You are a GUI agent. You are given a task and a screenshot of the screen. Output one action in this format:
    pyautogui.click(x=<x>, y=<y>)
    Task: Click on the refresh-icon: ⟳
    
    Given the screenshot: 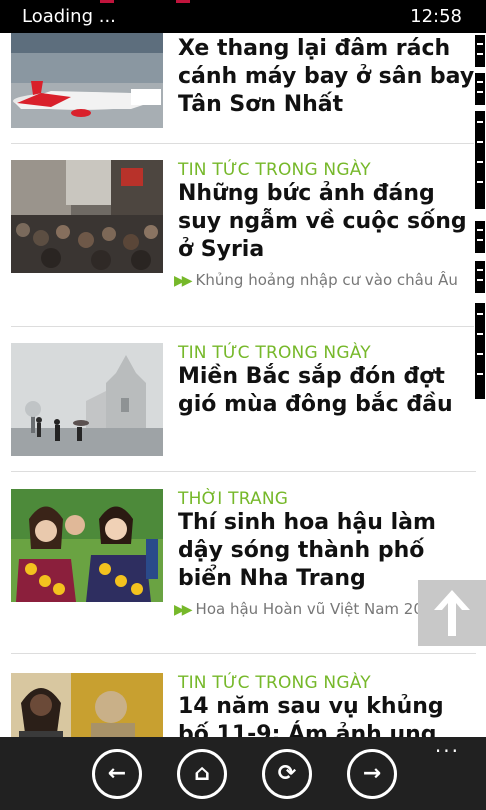 What is the action you would take?
    pyautogui.click(x=287, y=773)
    